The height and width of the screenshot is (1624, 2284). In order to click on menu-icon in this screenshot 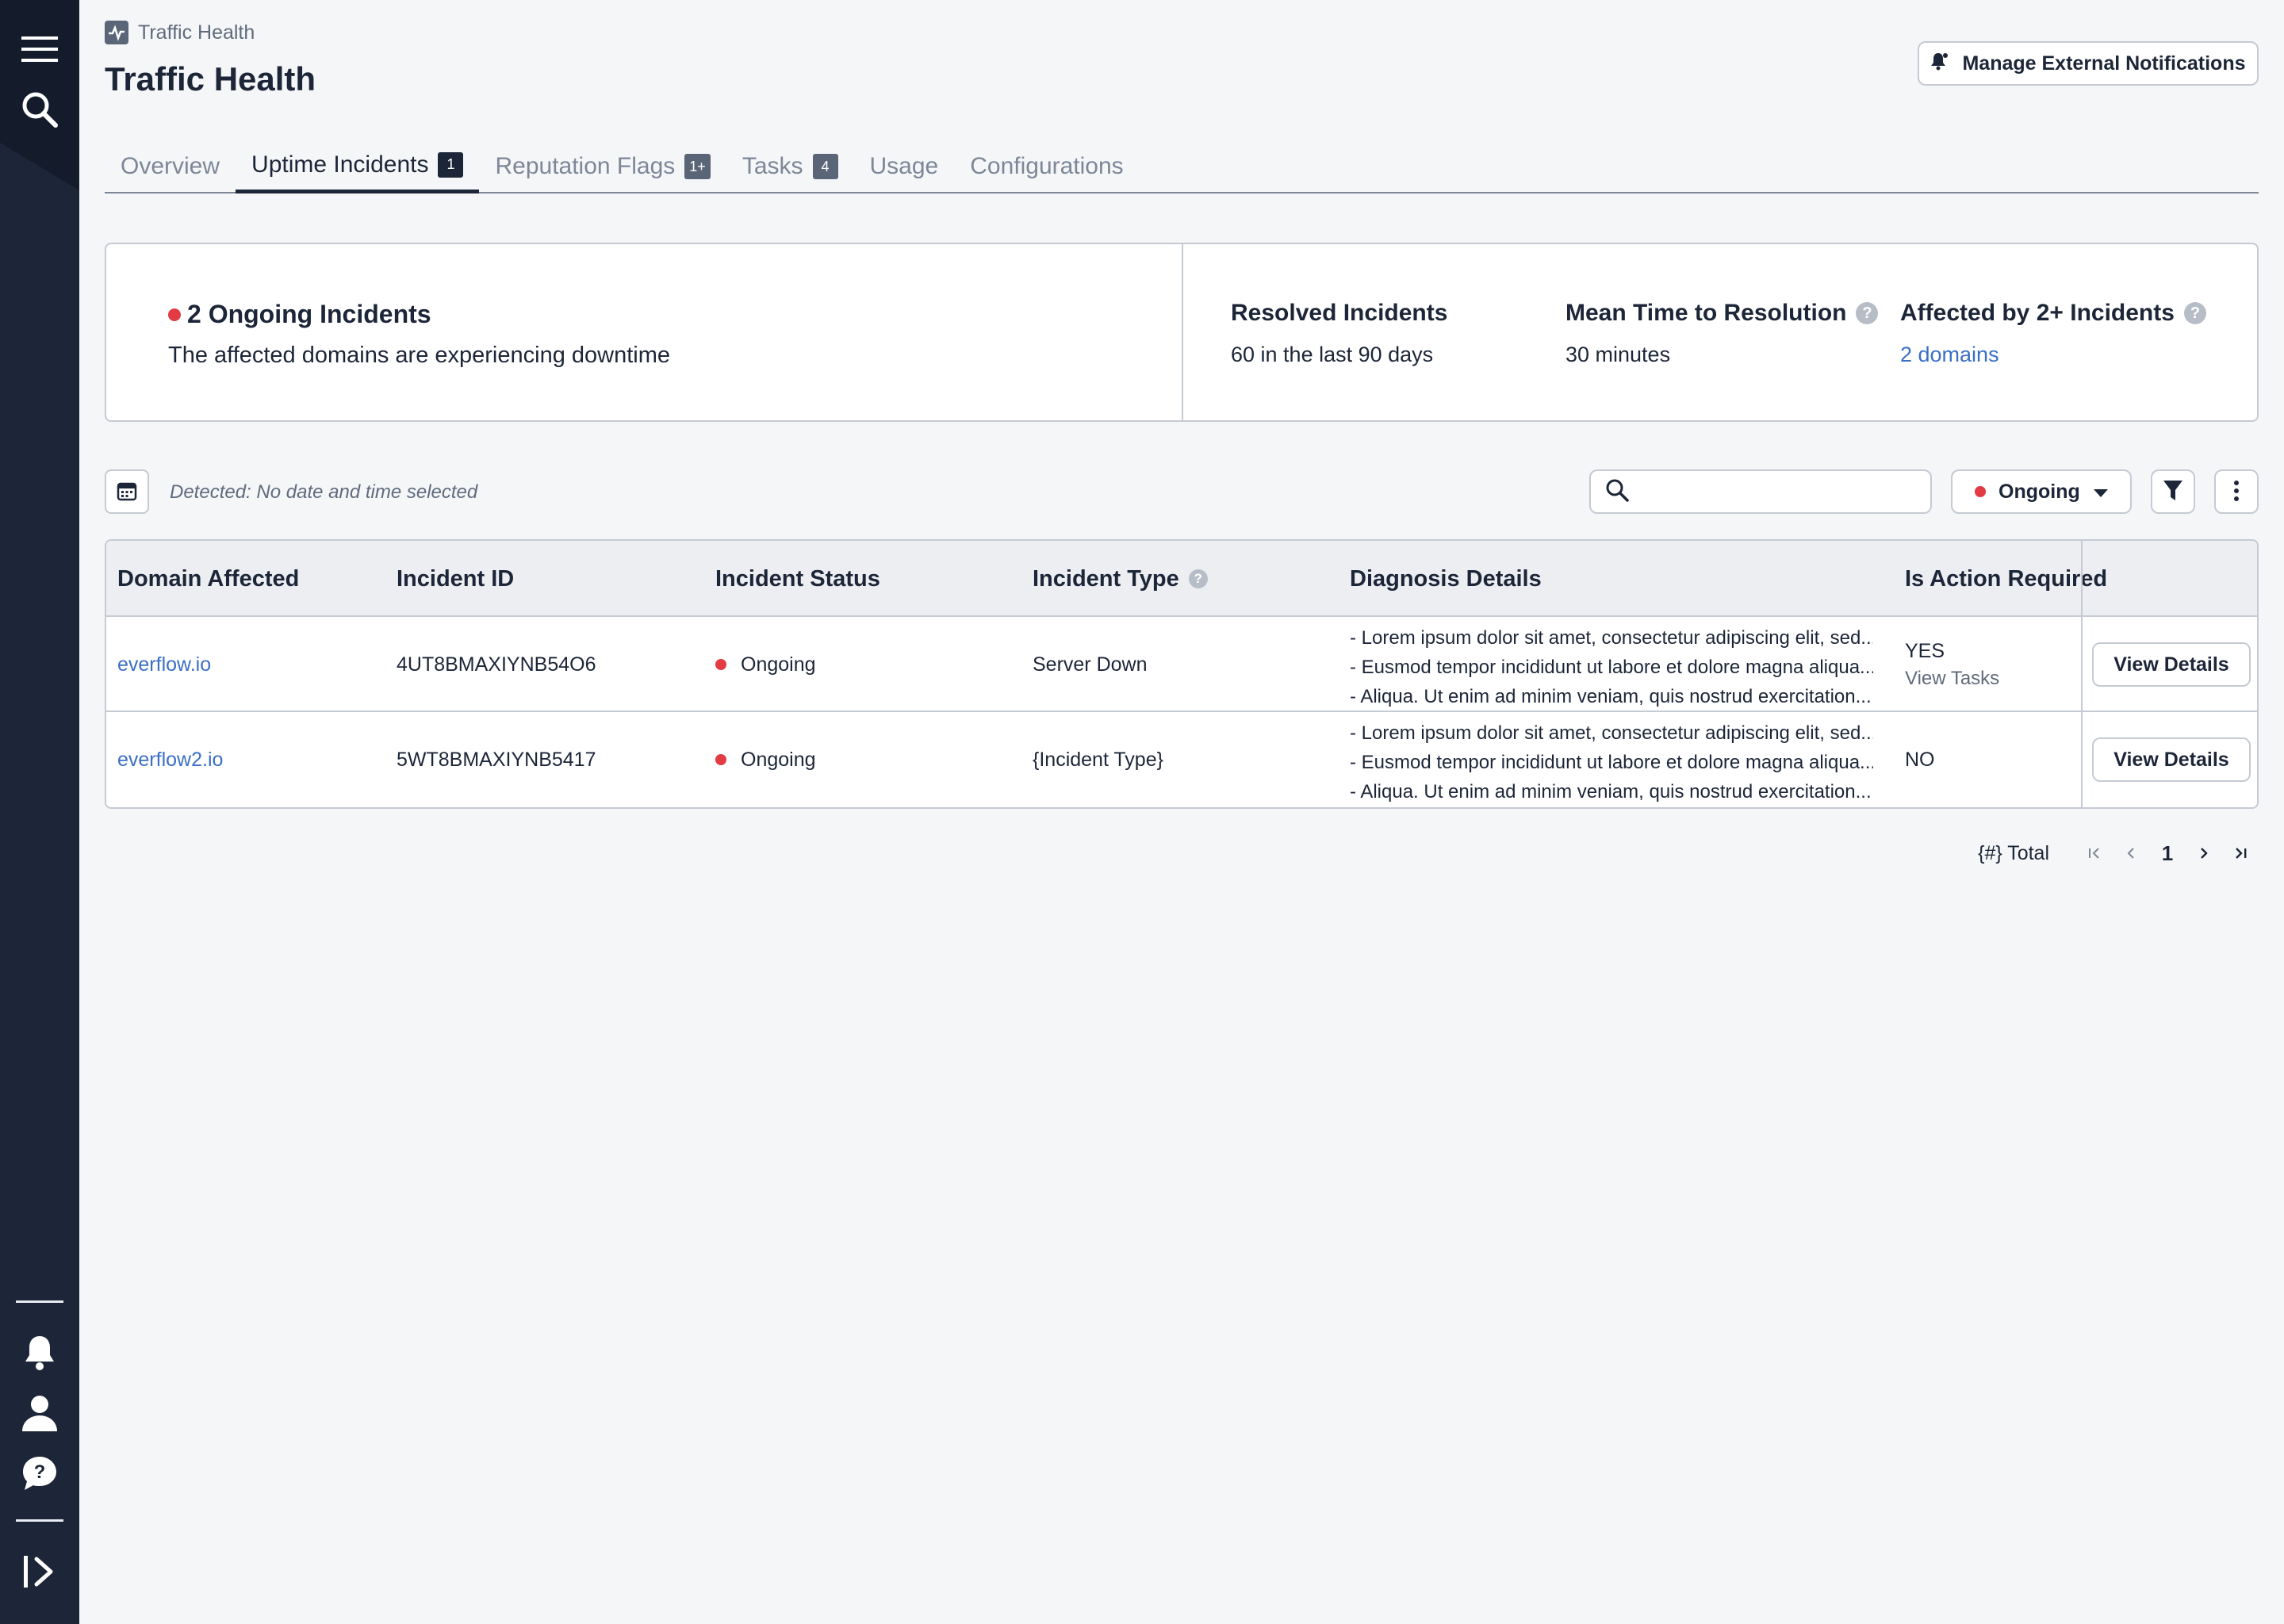, I will do `click(39, 49)`.